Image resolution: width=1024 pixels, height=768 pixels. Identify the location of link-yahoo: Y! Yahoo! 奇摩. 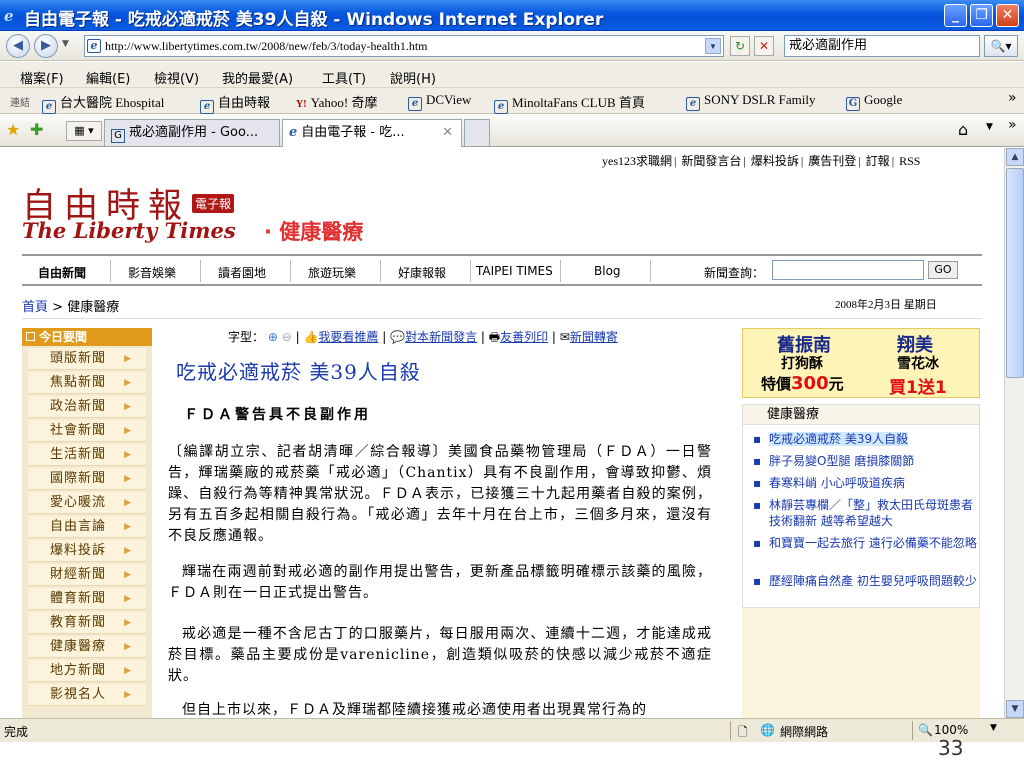
(337, 101).